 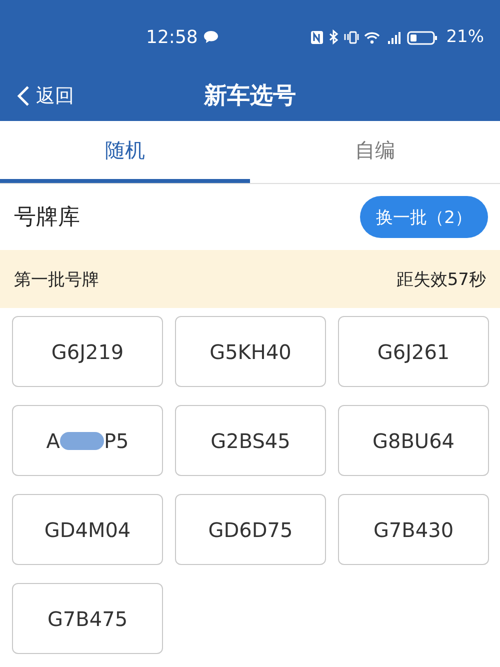 I want to click on redaction-blot, so click(x=82, y=441).